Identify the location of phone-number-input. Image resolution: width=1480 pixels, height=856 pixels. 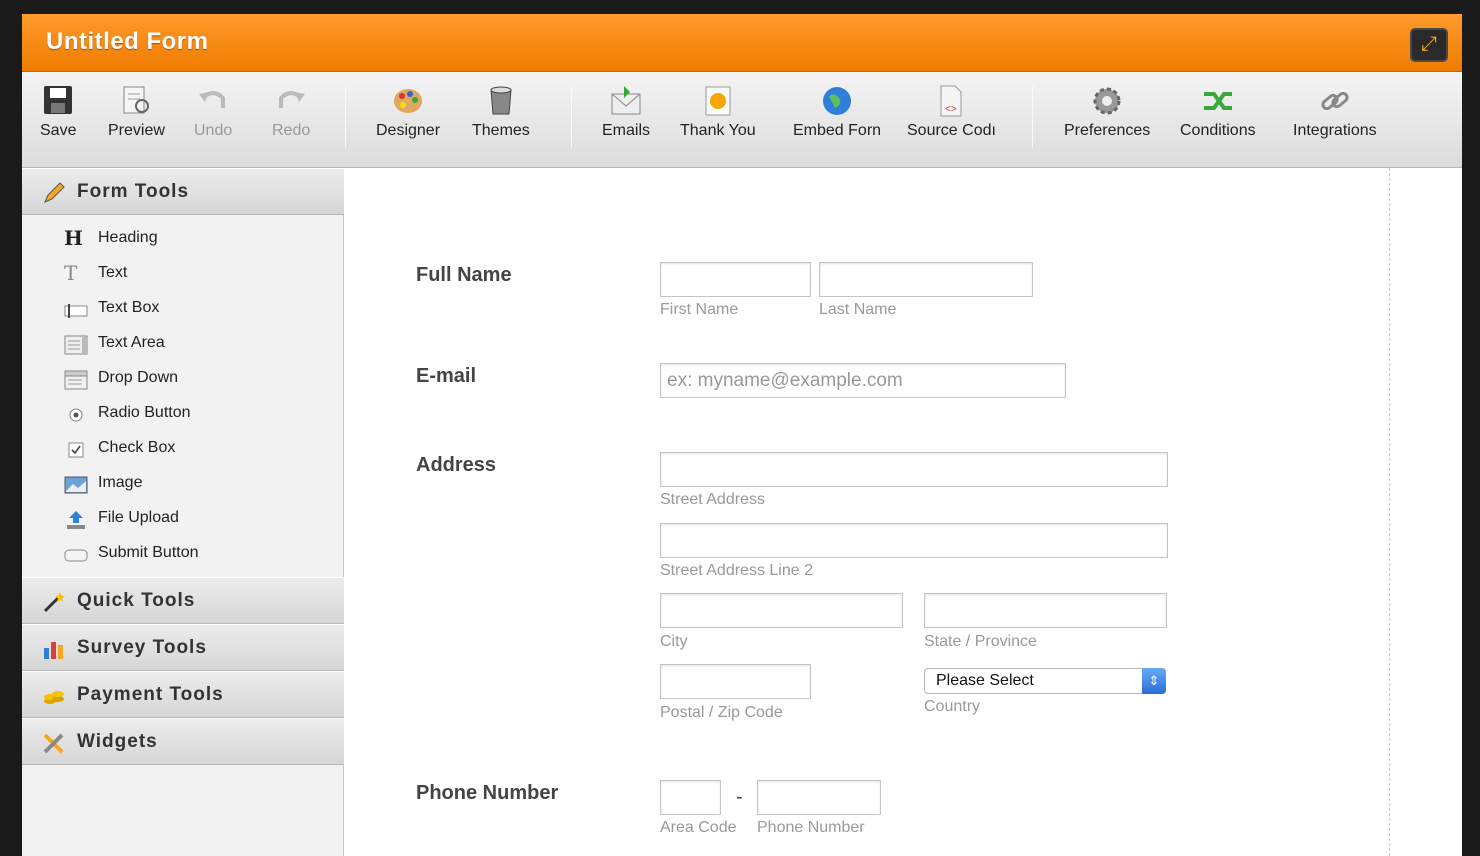
(819, 797).